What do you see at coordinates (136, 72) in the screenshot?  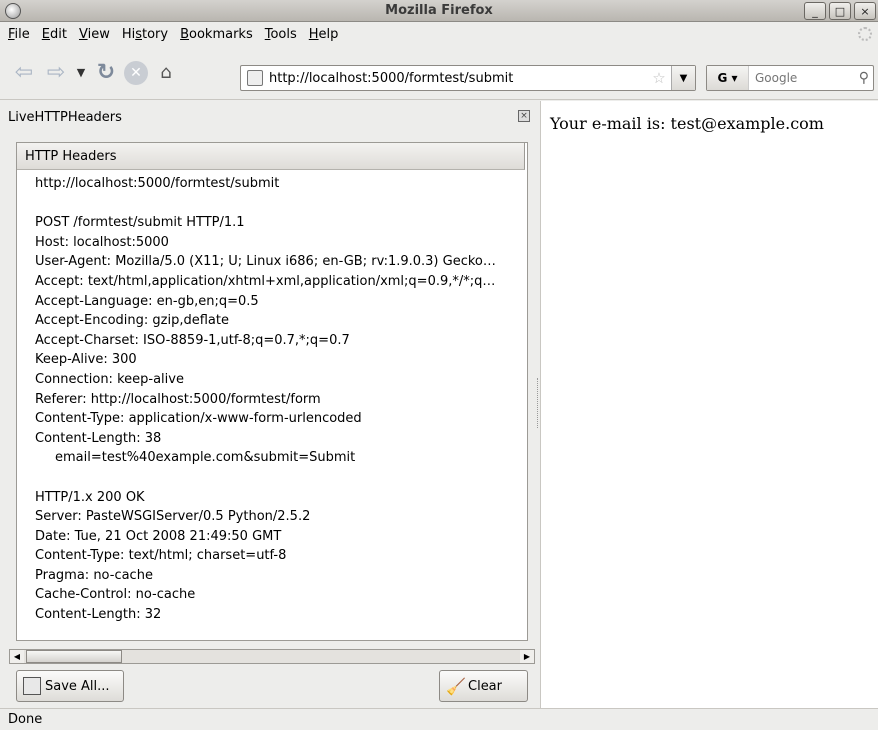 I see `stop-button: ✕` at bounding box center [136, 72].